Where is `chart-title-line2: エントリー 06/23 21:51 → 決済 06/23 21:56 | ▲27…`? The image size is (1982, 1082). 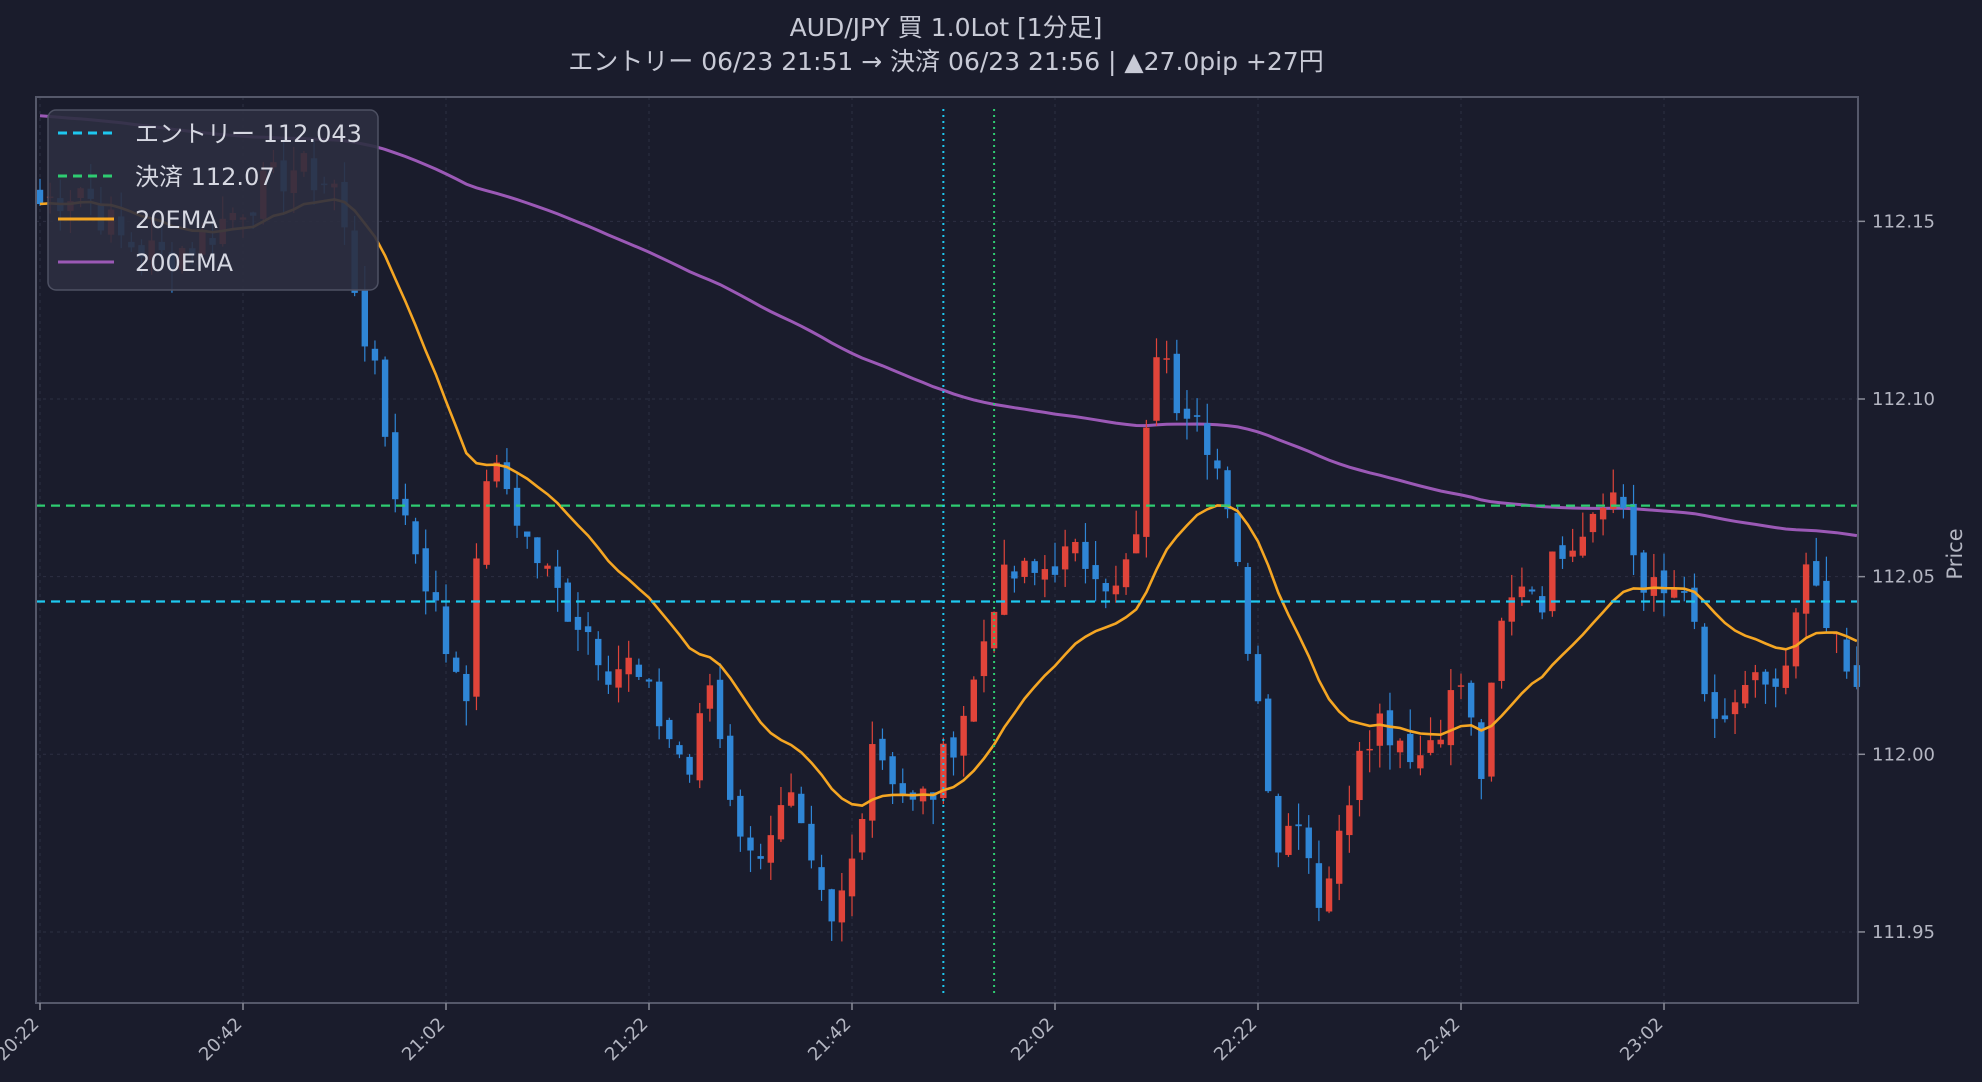 chart-title-line2: エントリー 06/23 21:51 → 決済 06/23 21:56 | ▲27… is located at coordinates (945, 61).